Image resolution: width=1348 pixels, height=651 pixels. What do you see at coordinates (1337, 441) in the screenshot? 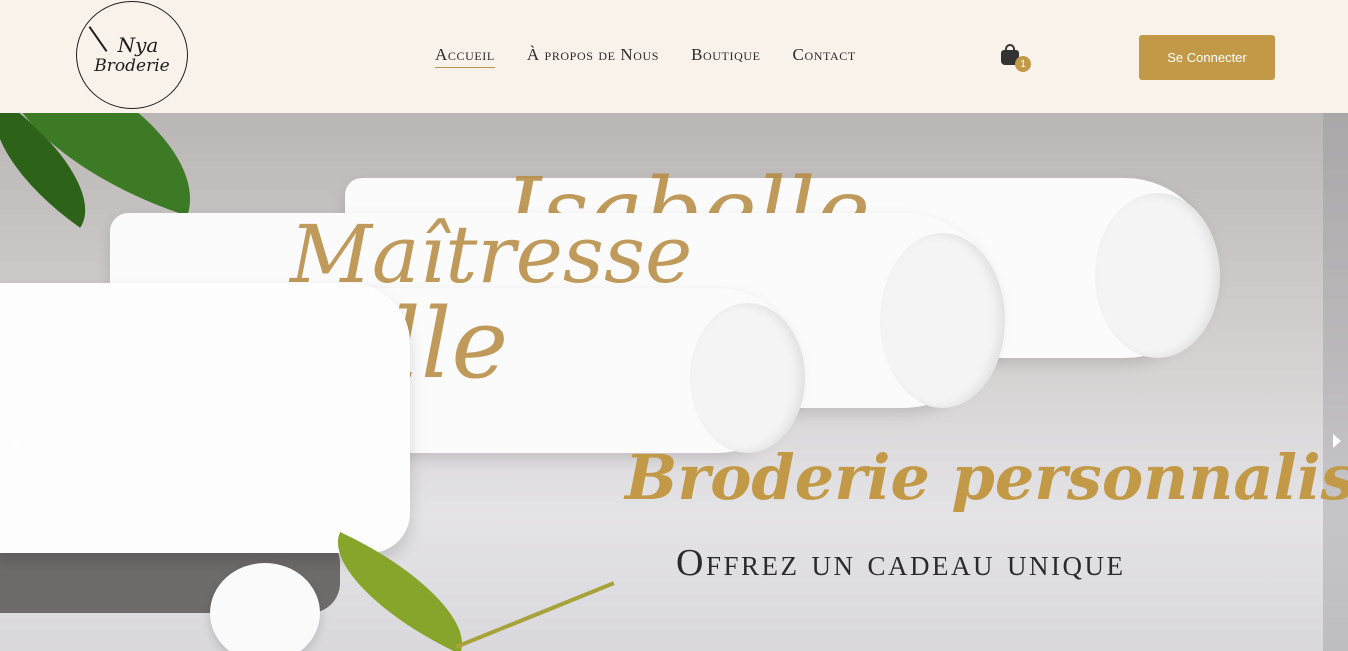
I see `chevron-right-icon` at bounding box center [1337, 441].